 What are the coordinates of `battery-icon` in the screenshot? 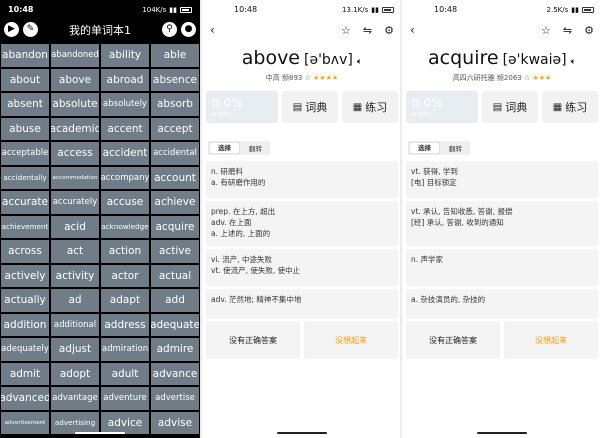 It's located at (186, 9).